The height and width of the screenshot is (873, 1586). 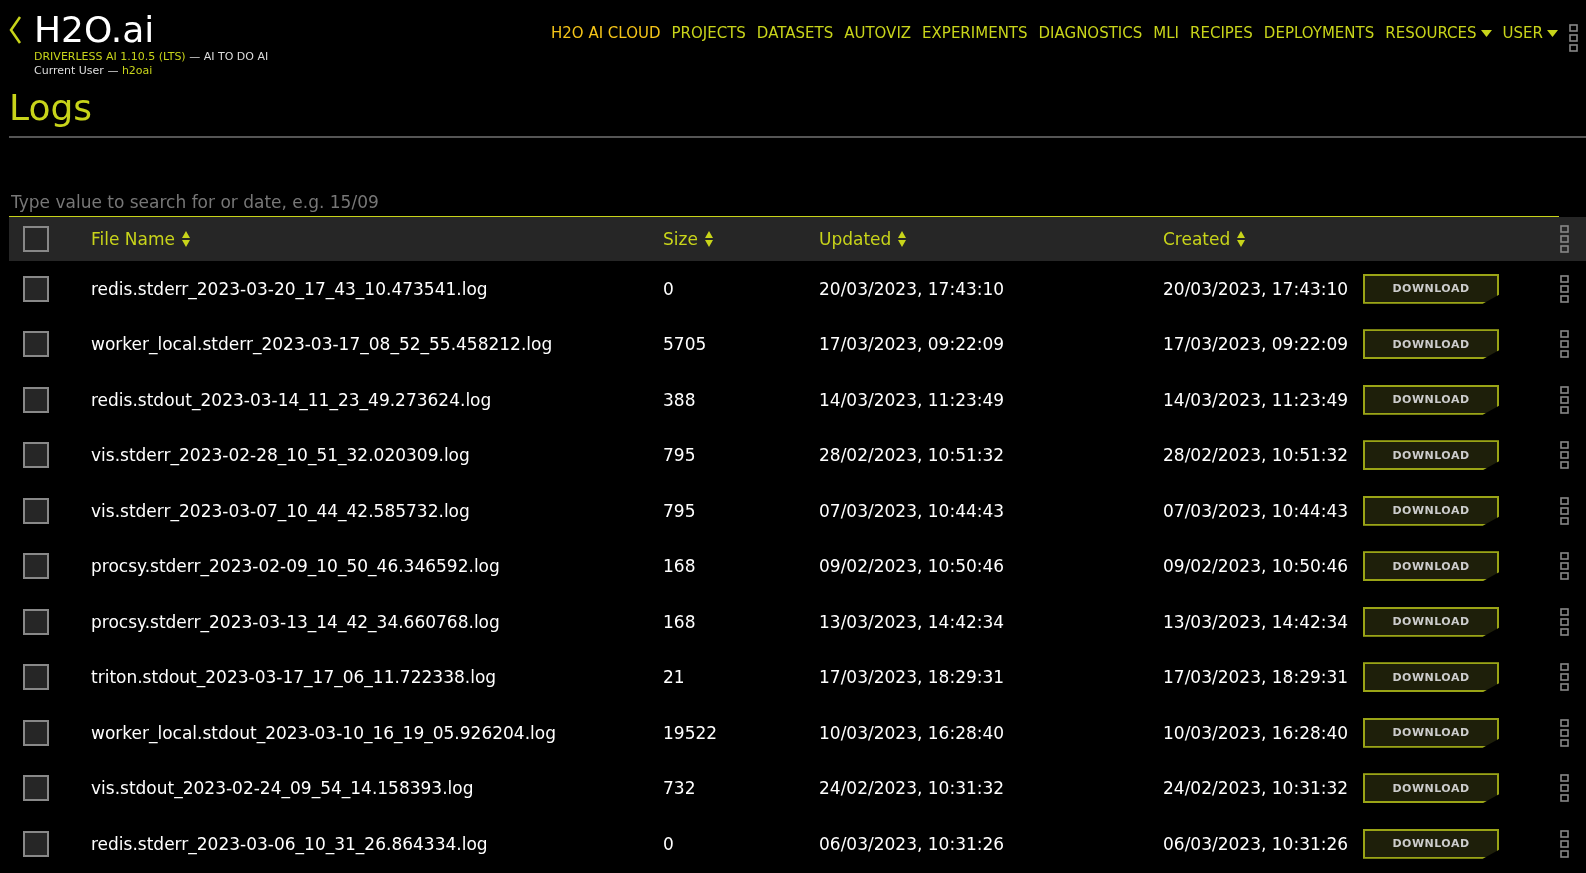 What do you see at coordinates (292, 399) in the screenshot?
I see `file-name-cell-text: redis.stdout_2023-03-14_11_23_49.273624.log` at bounding box center [292, 399].